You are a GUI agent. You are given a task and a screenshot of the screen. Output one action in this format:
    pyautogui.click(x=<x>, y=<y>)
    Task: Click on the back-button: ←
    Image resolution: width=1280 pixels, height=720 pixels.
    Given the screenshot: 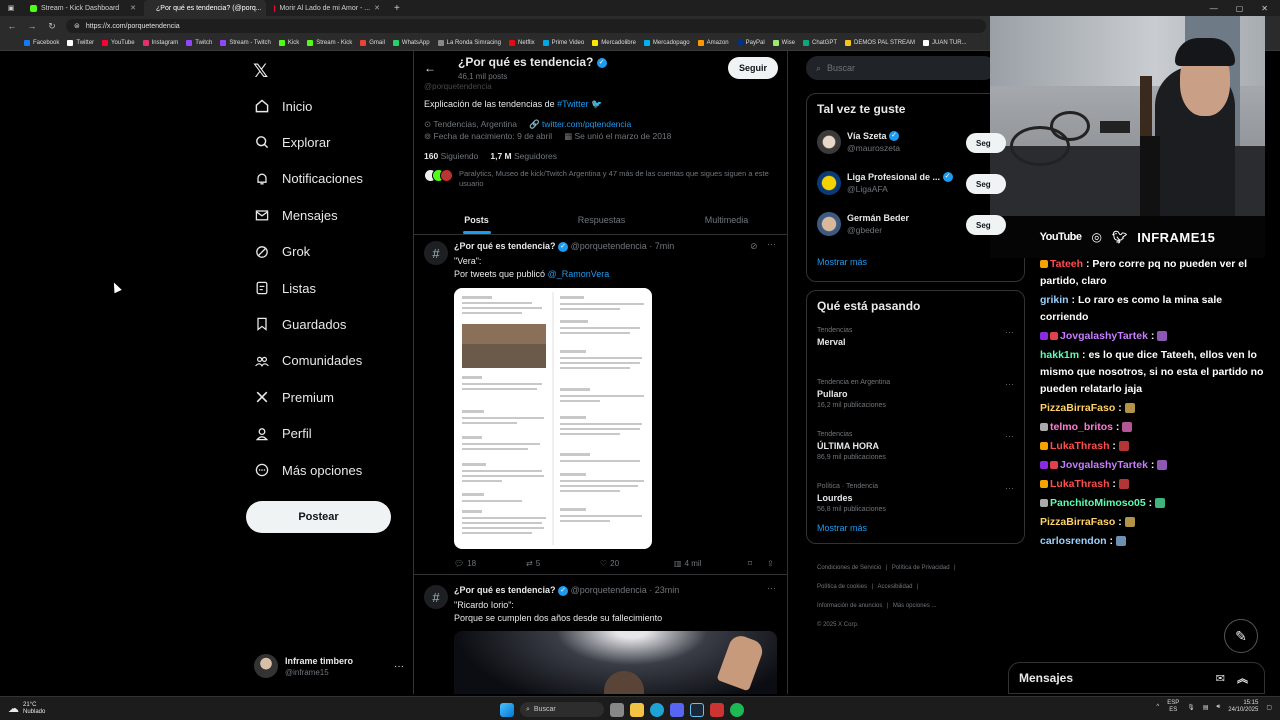 What is the action you would take?
    pyautogui.click(x=430, y=68)
    